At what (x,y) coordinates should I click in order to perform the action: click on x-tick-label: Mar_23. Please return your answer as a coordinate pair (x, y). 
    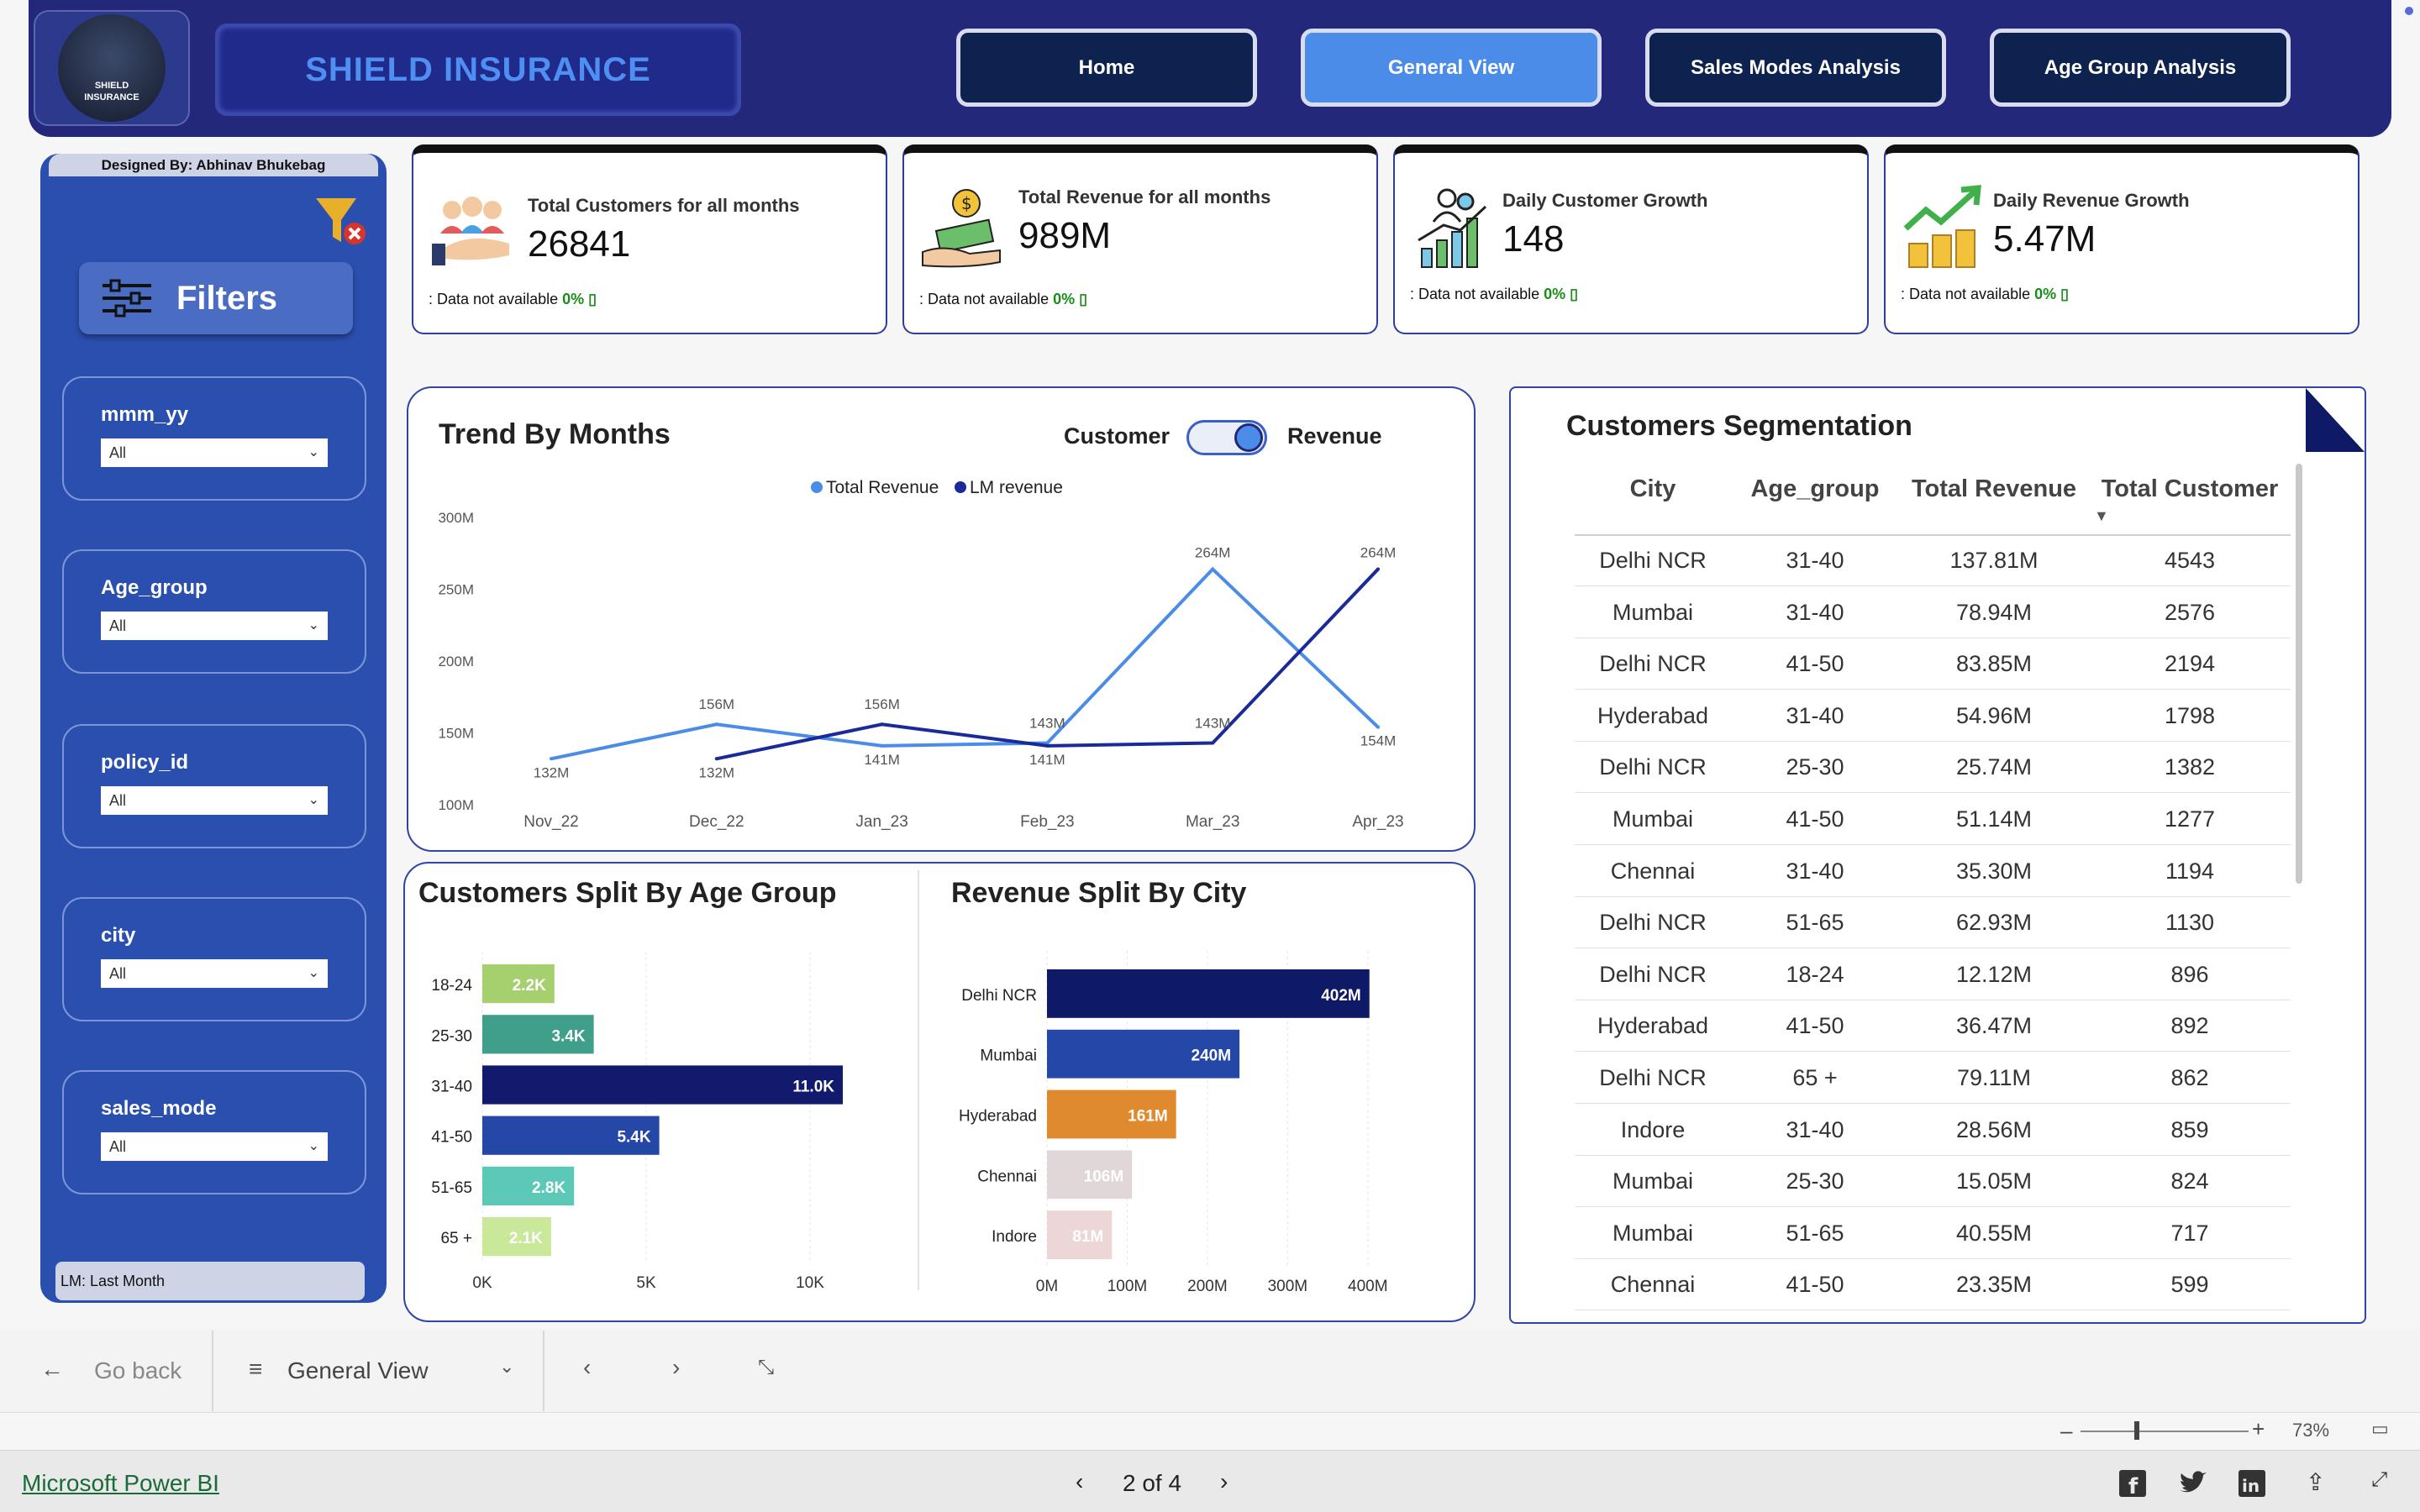
    Looking at the image, I should click on (1212, 822).